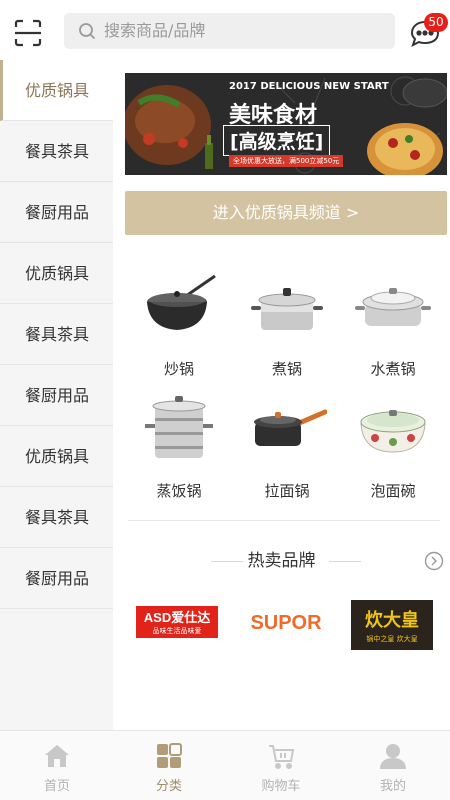 The width and height of the screenshot is (450, 800). What do you see at coordinates (169, 756) in the screenshot?
I see `category-icon` at bounding box center [169, 756].